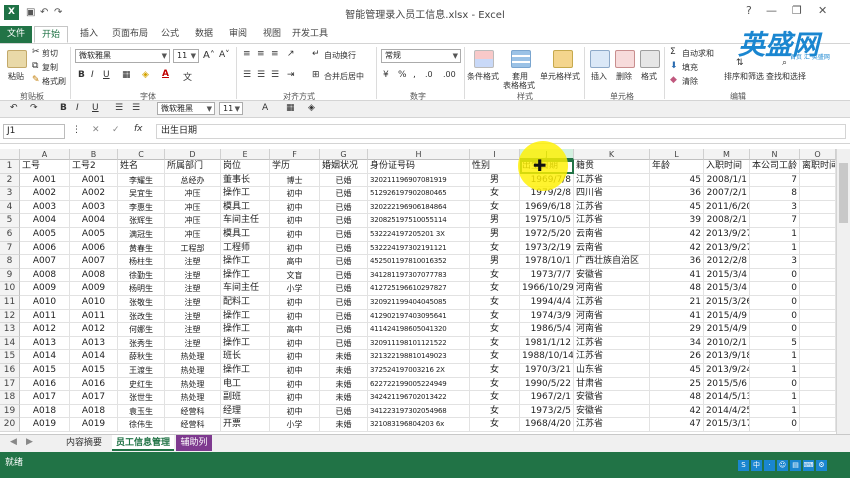 This screenshot has width=850, height=478. What do you see at coordinates (843, 291) in the screenshot?
I see `vertical-scrollbar` at bounding box center [843, 291].